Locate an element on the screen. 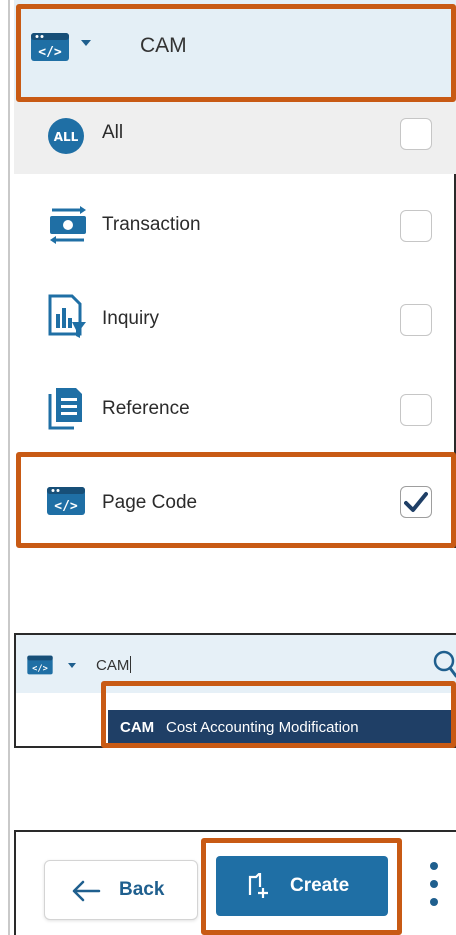  reference-document-icon is located at coordinates (65, 409).